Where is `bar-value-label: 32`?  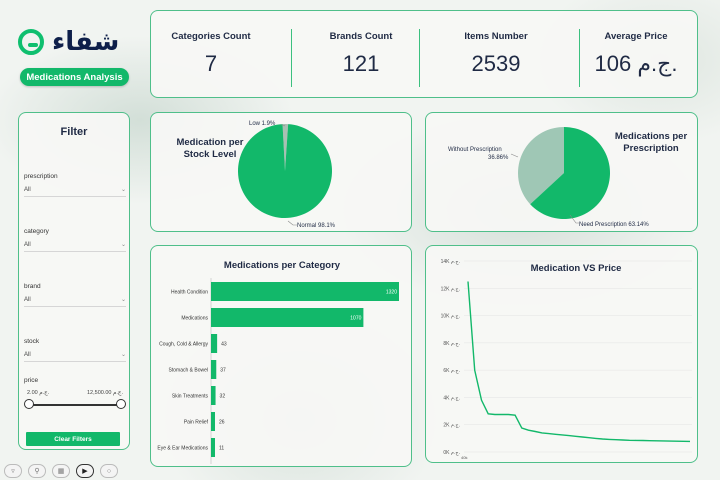 bar-value-label: 32 is located at coordinates (223, 397).